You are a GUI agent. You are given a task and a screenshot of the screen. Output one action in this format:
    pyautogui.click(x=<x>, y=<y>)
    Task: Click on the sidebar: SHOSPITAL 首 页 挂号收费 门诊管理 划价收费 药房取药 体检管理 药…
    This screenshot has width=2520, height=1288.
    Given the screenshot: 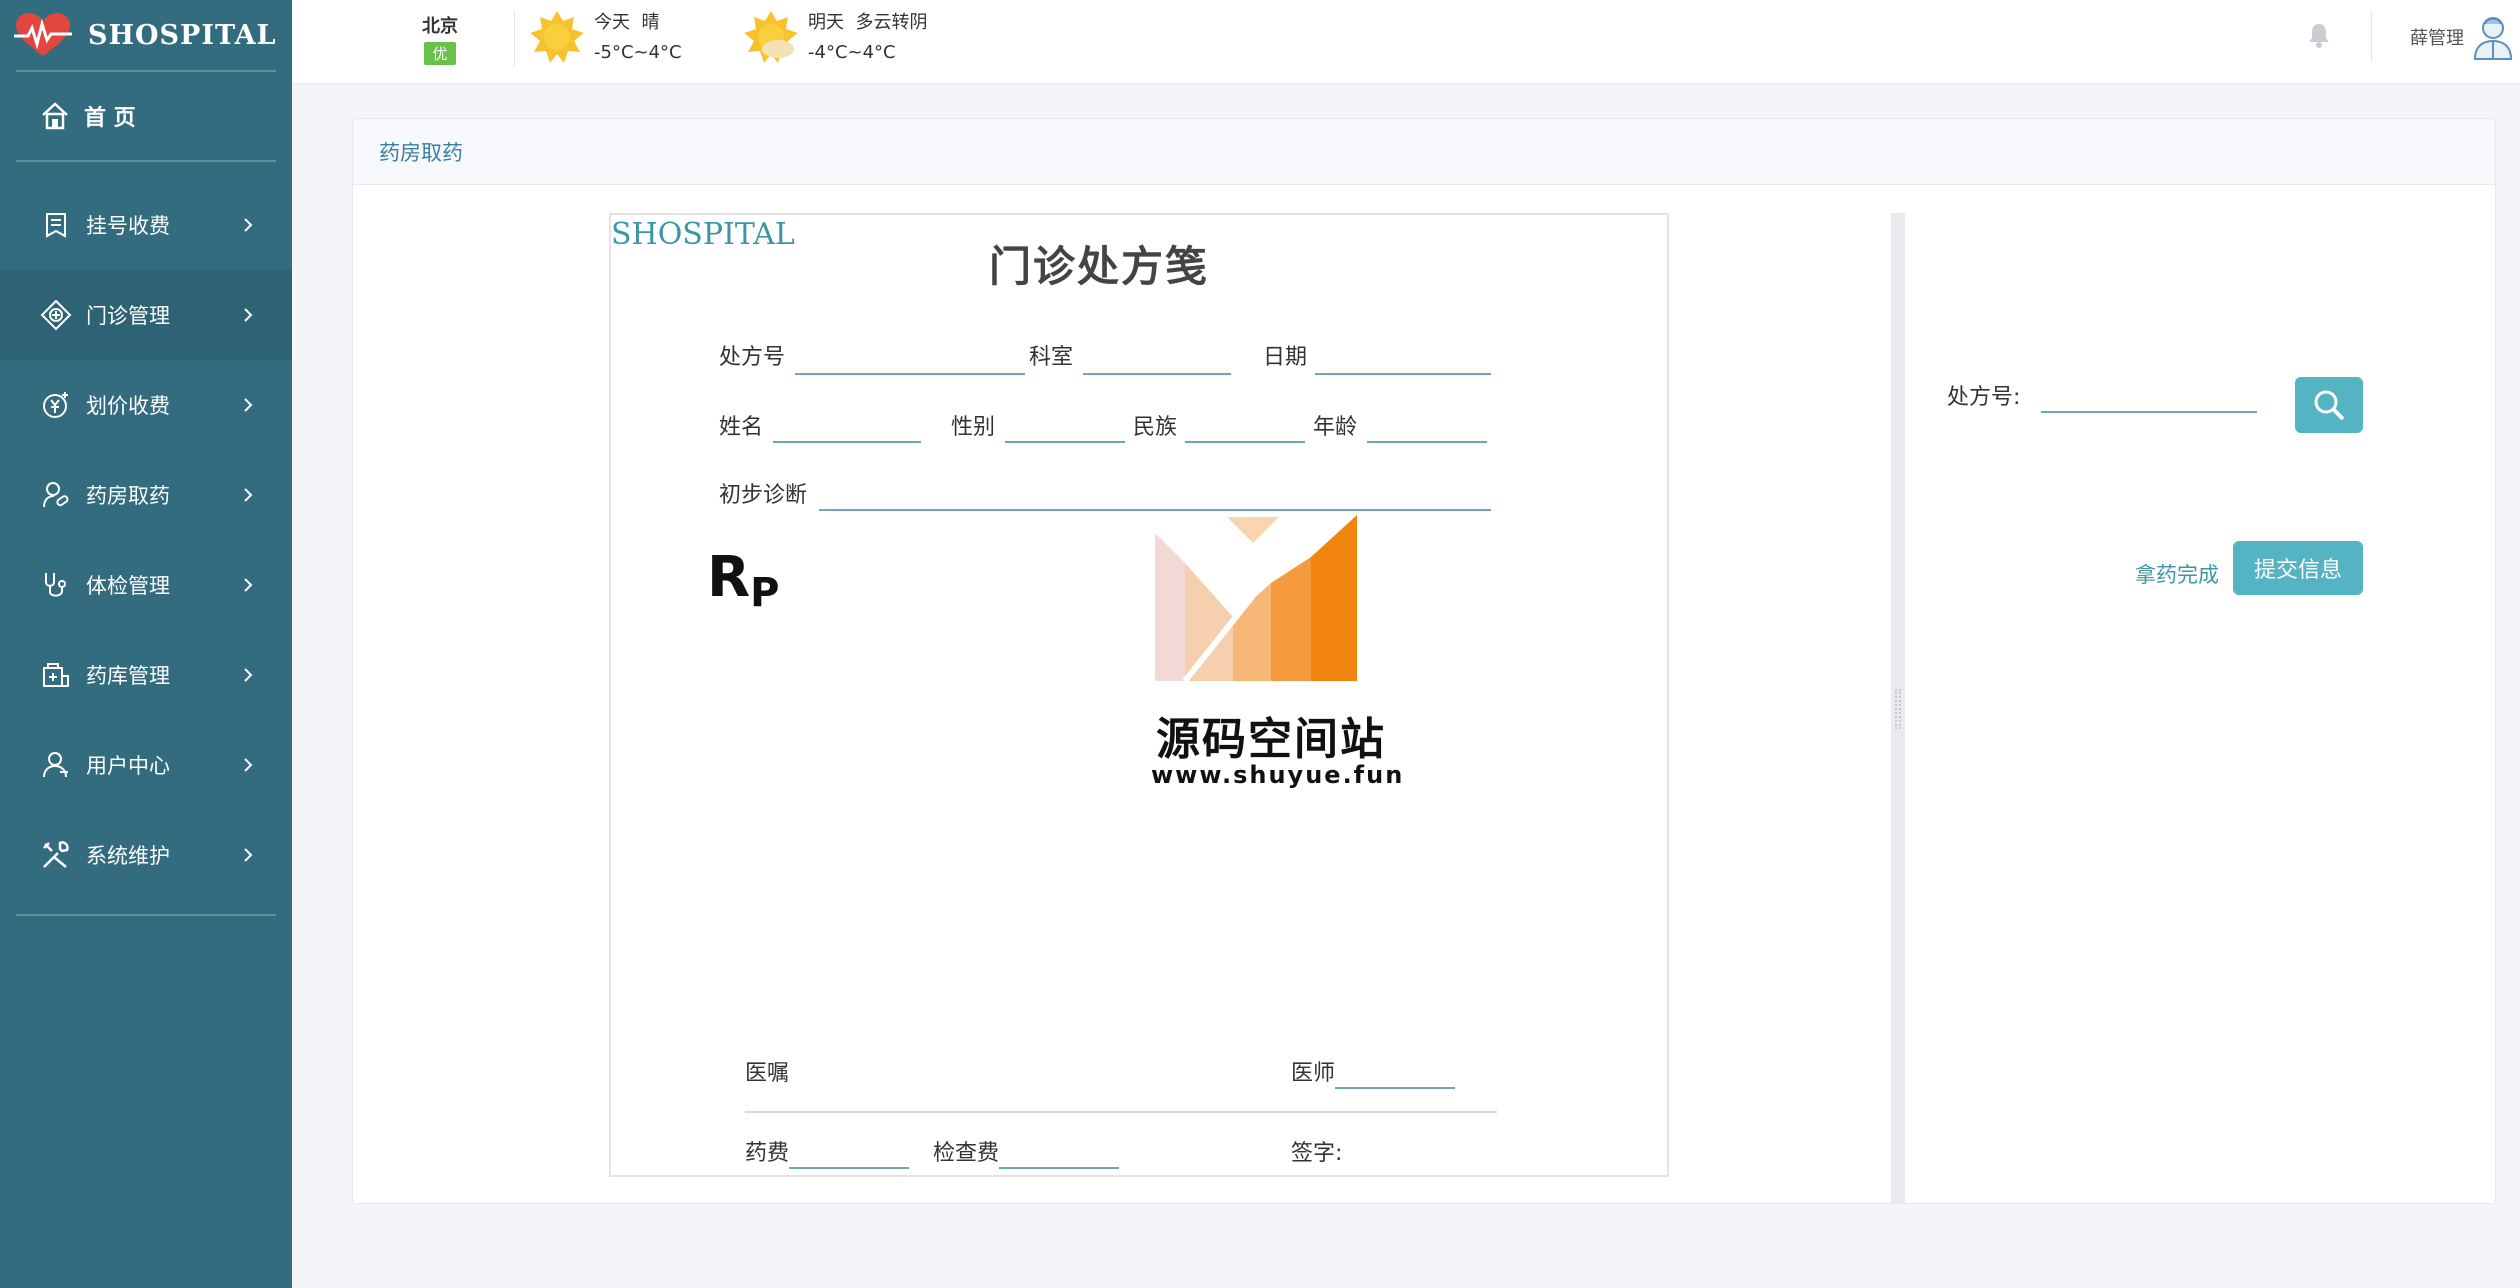 What is the action you would take?
    pyautogui.click(x=146, y=644)
    